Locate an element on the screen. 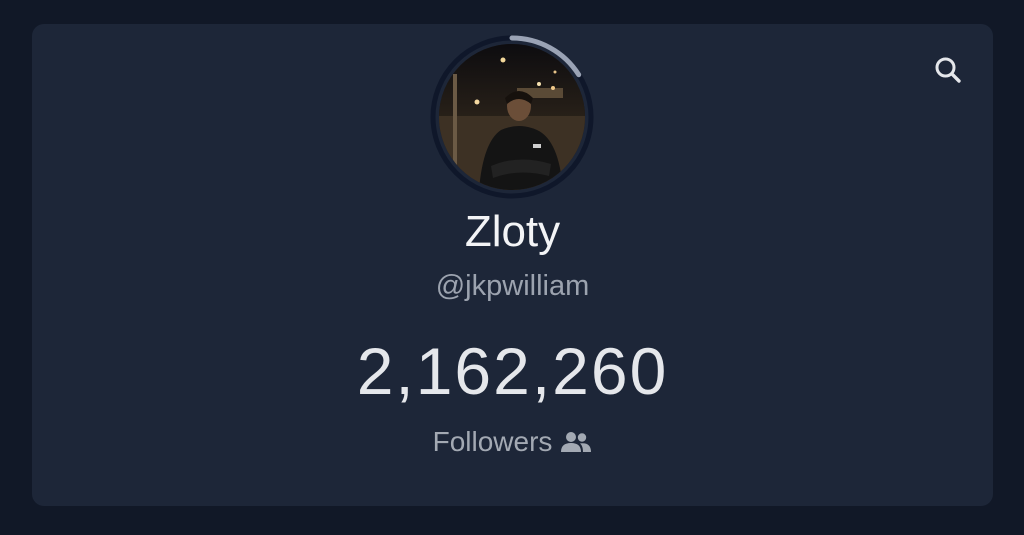  search-icon is located at coordinates (948, 70).